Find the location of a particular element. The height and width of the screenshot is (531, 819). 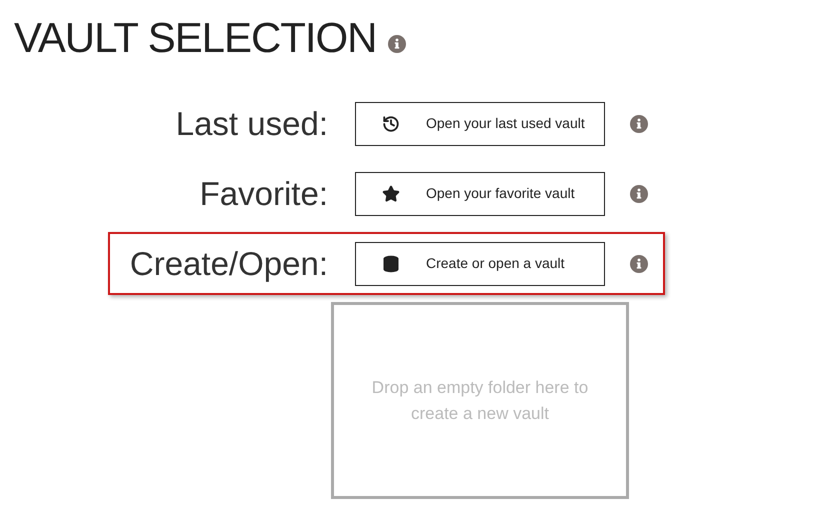

row-label: Last used: is located at coordinates (251, 123).